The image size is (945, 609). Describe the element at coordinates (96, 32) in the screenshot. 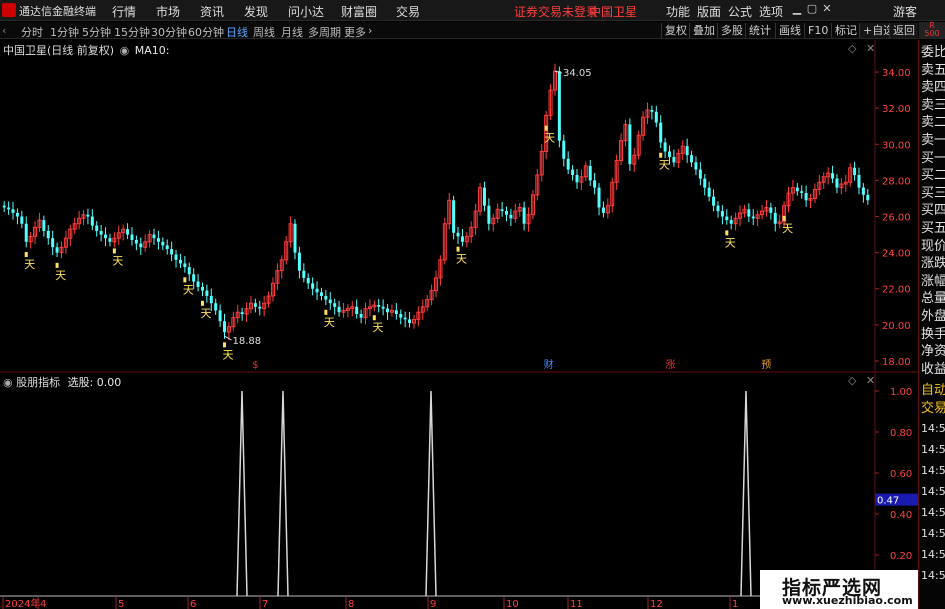

I see `period-5min: 5分钟` at that location.